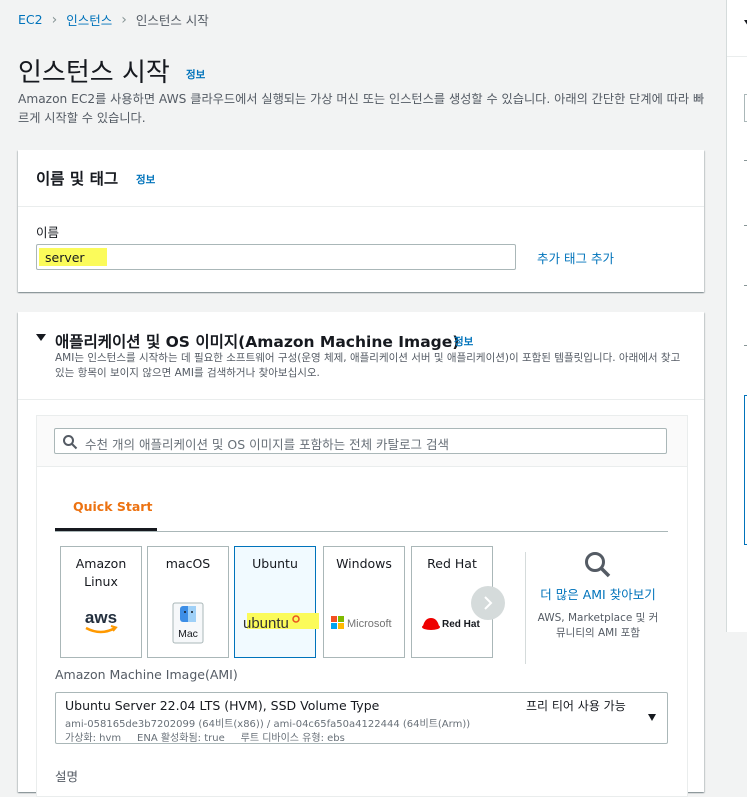 The image size is (747, 797). I want to click on os-tile-macos: macOS Mac, so click(188, 602).